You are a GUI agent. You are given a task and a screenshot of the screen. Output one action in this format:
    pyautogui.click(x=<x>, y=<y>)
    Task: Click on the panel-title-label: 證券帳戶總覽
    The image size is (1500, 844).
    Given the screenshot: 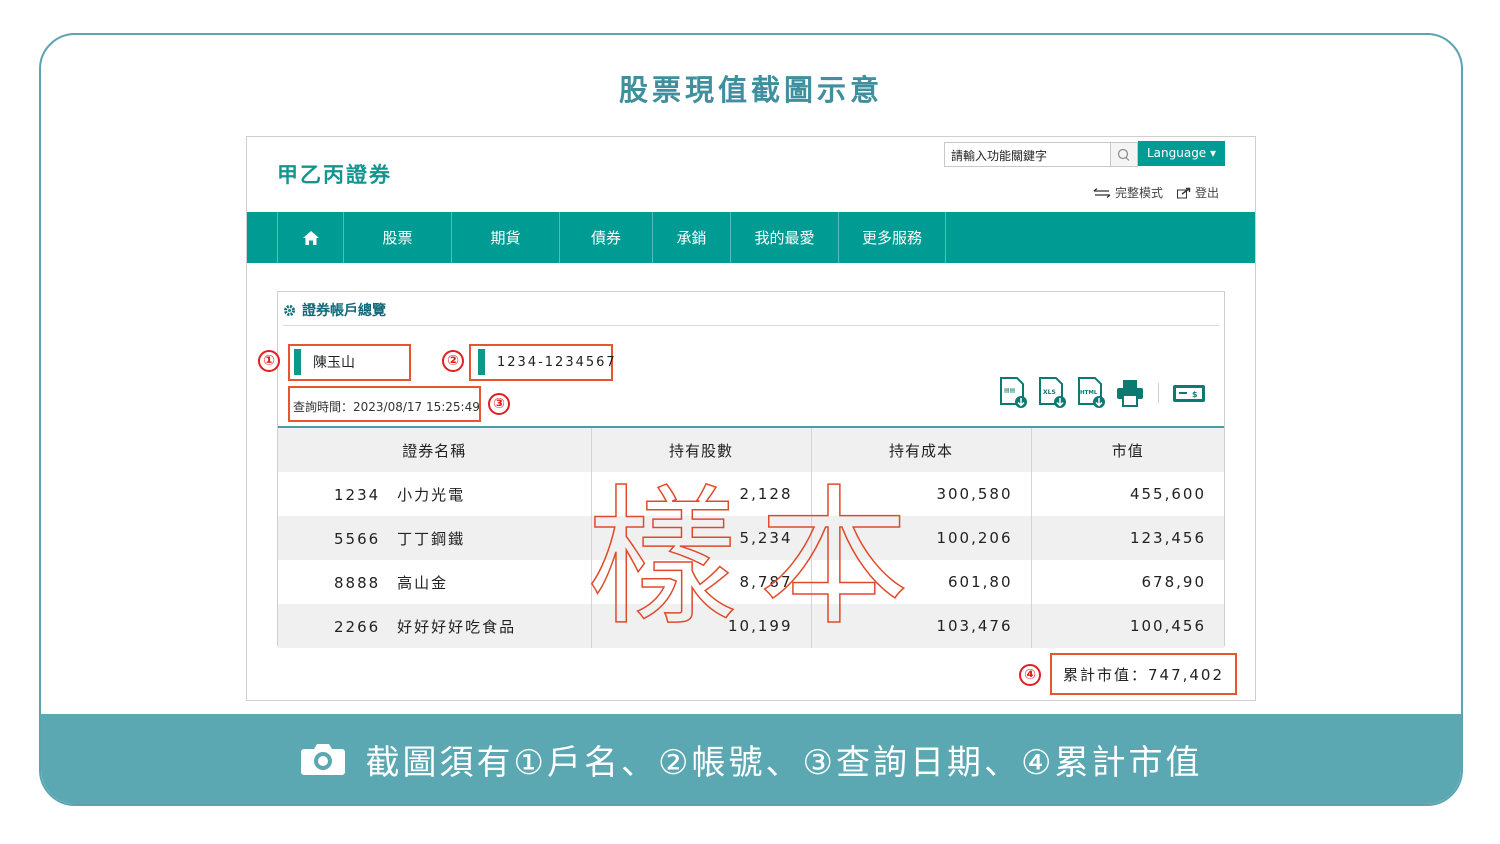 What is the action you would take?
    pyautogui.click(x=344, y=311)
    